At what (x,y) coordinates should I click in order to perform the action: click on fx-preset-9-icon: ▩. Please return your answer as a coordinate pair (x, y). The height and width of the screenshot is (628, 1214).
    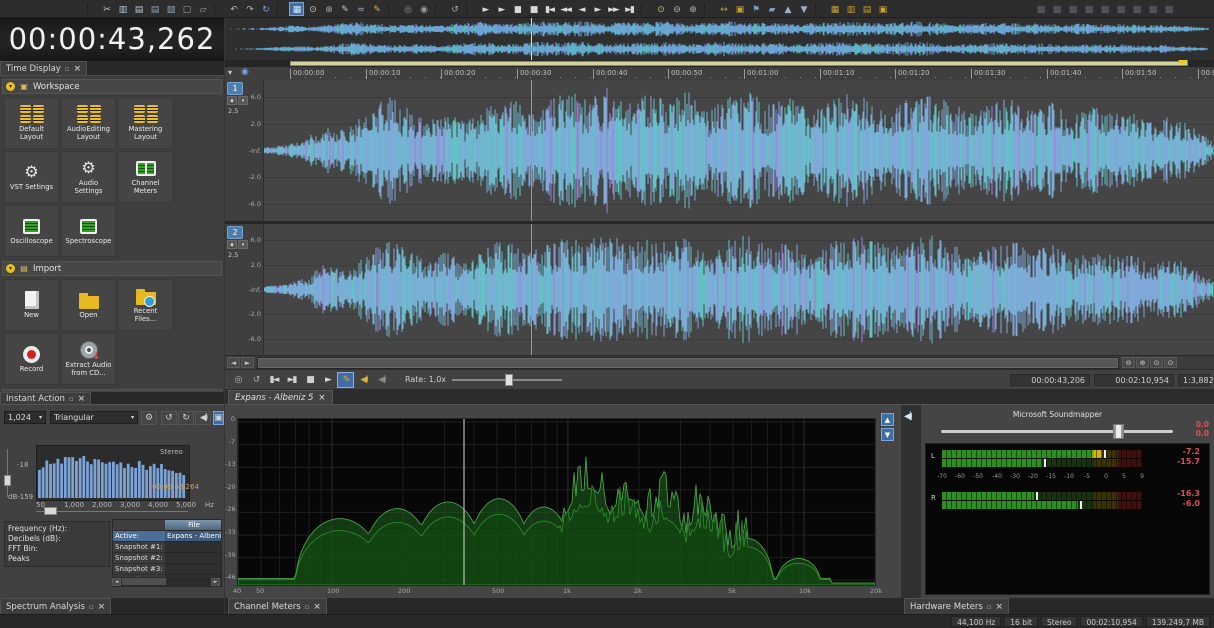
    Looking at the image, I should click on (1168, 9).